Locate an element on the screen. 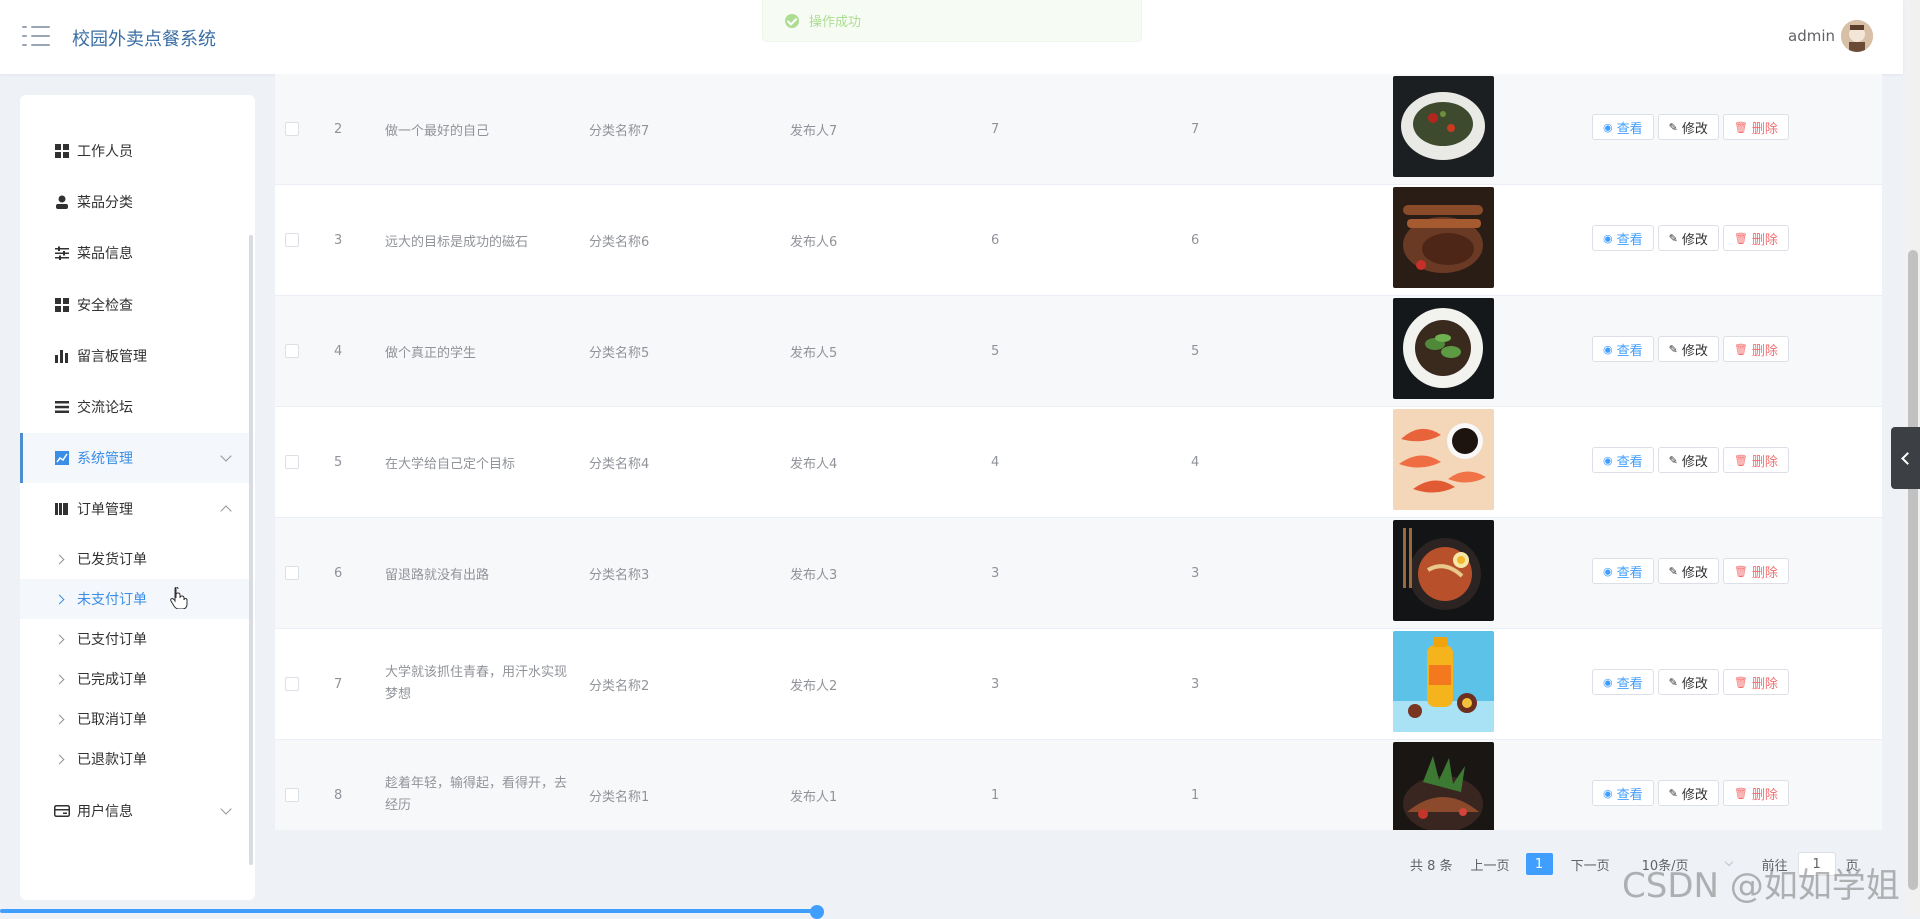  submenu-cancelled-orders: 已取消订单 is located at coordinates (136, 719).